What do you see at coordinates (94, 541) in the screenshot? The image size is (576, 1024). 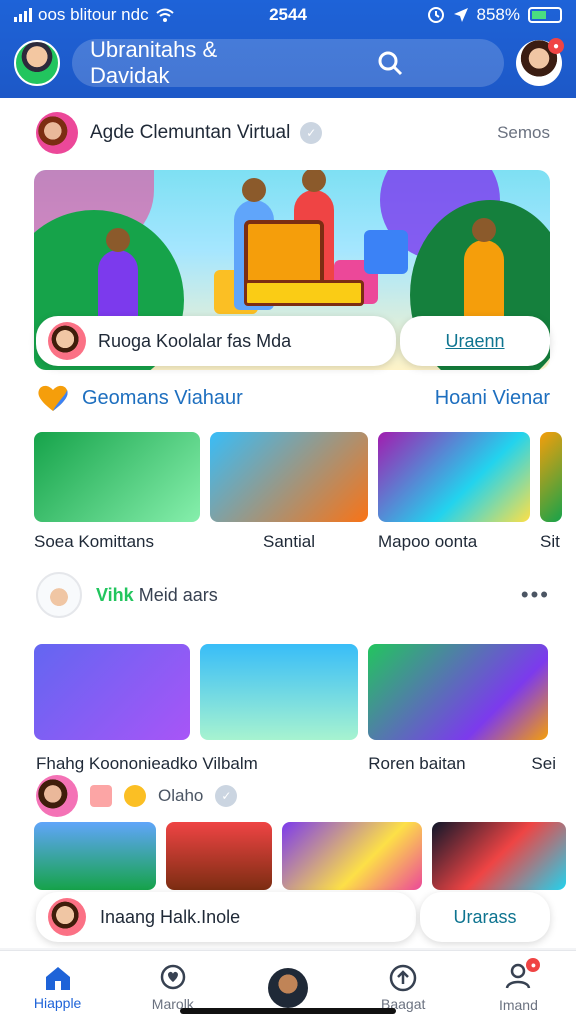 I see `thumbnail-caption: Soea Komittans` at bounding box center [94, 541].